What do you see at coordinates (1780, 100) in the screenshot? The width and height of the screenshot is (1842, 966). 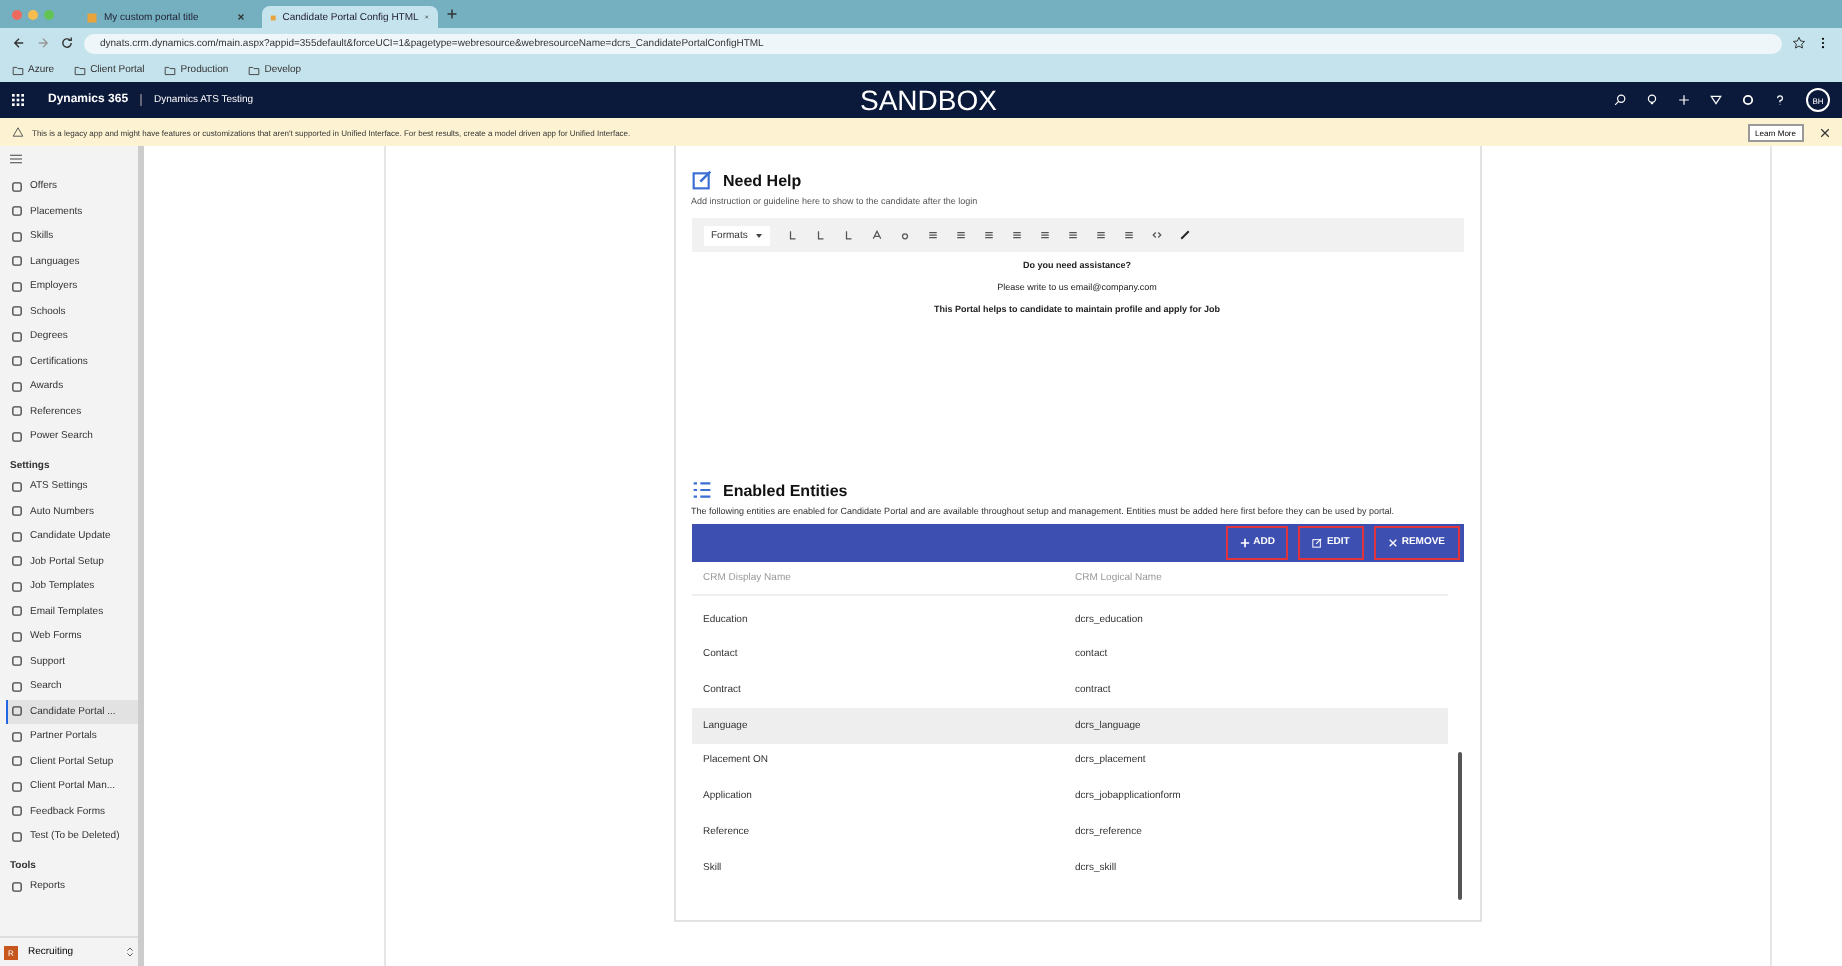 I see `help-icon` at bounding box center [1780, 100].